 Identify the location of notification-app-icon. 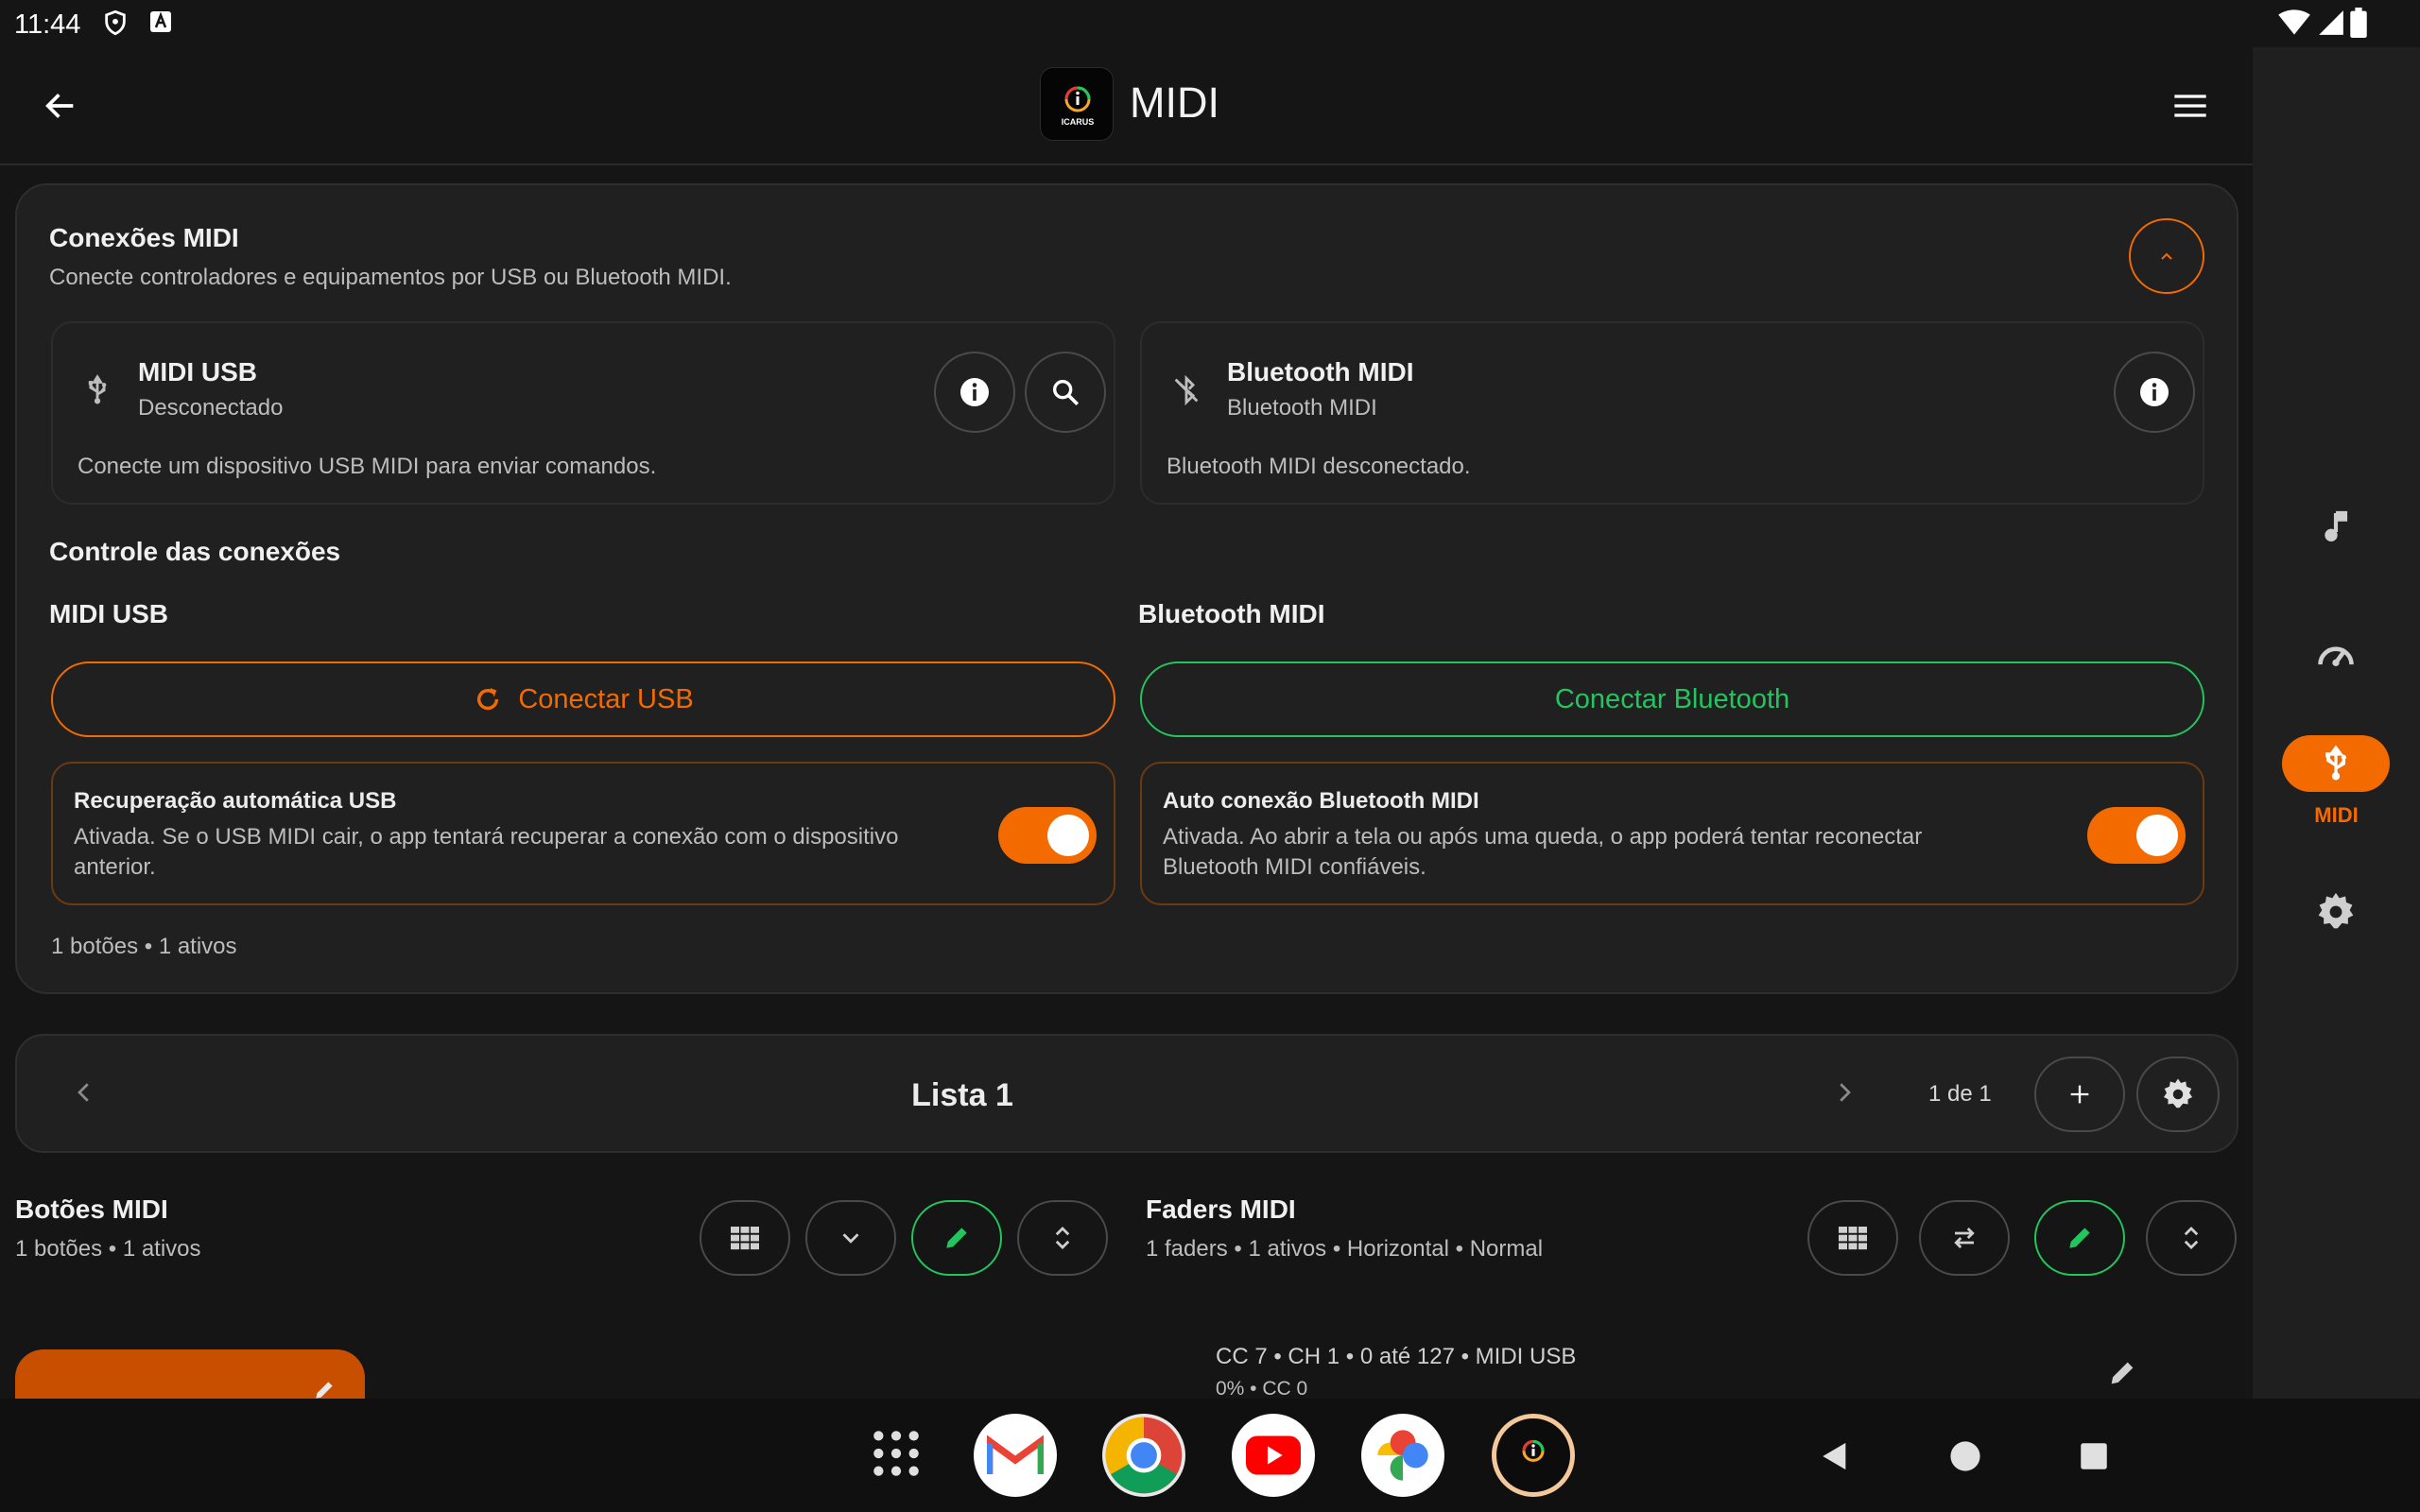
(161, 21).